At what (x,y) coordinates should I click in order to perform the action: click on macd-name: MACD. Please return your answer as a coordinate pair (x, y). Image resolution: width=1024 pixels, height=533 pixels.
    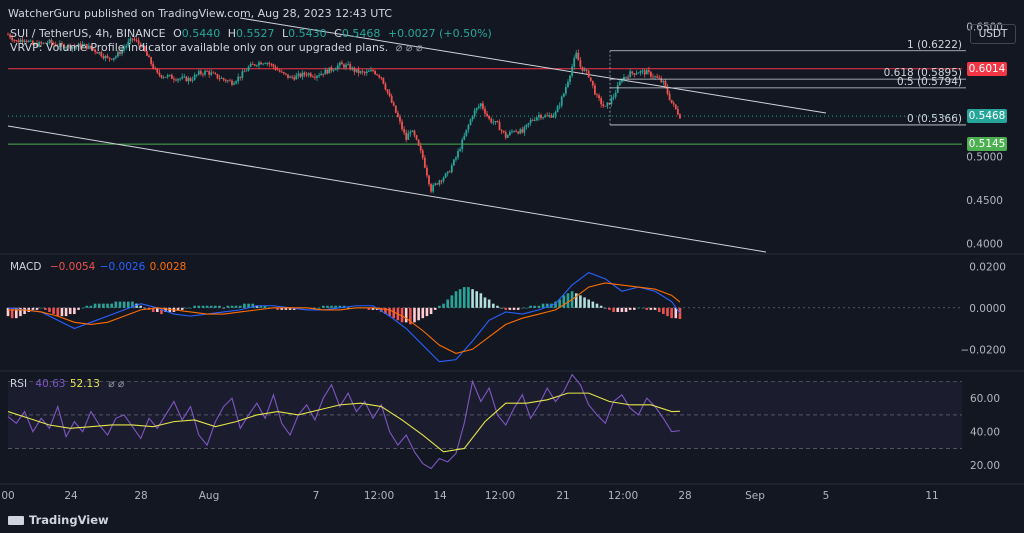
    Looking at the image, I should click on (25, 267).